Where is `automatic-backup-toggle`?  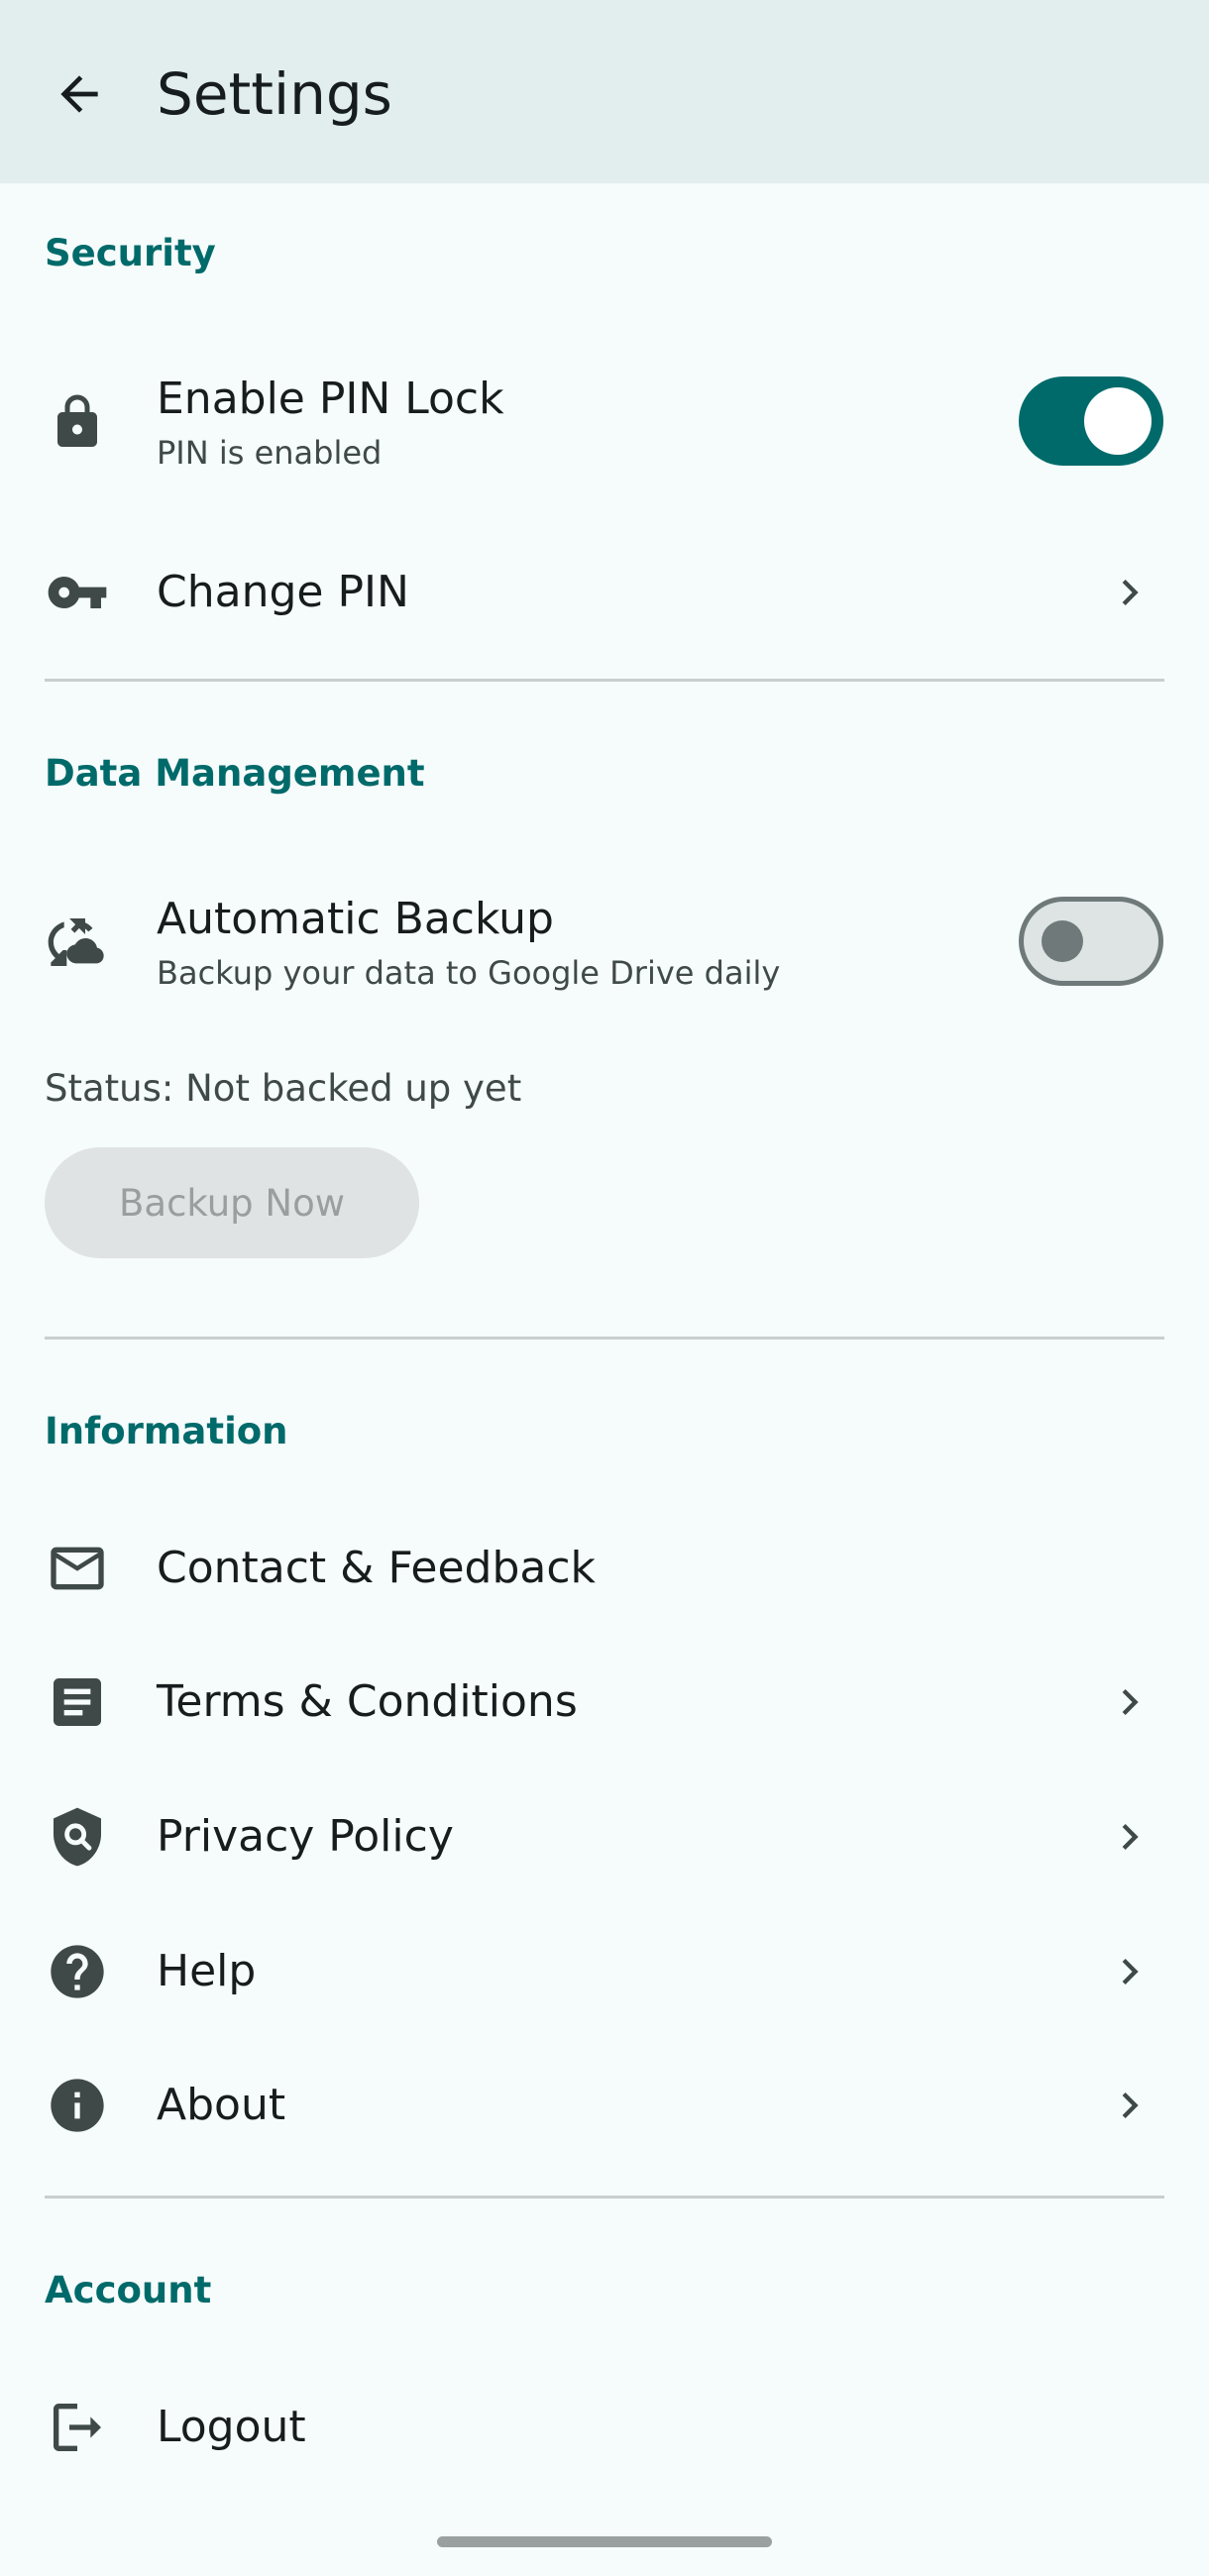 automatic-backup-toggle is located at coordinates (1091, 941).